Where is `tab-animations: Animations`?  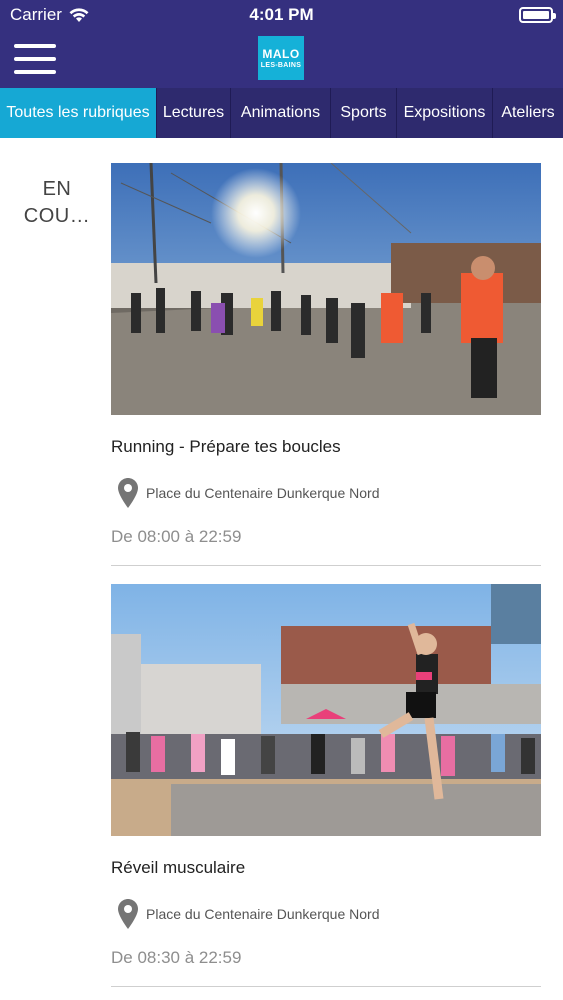
tab-animations: Animations is located at coordinates (281, 113).